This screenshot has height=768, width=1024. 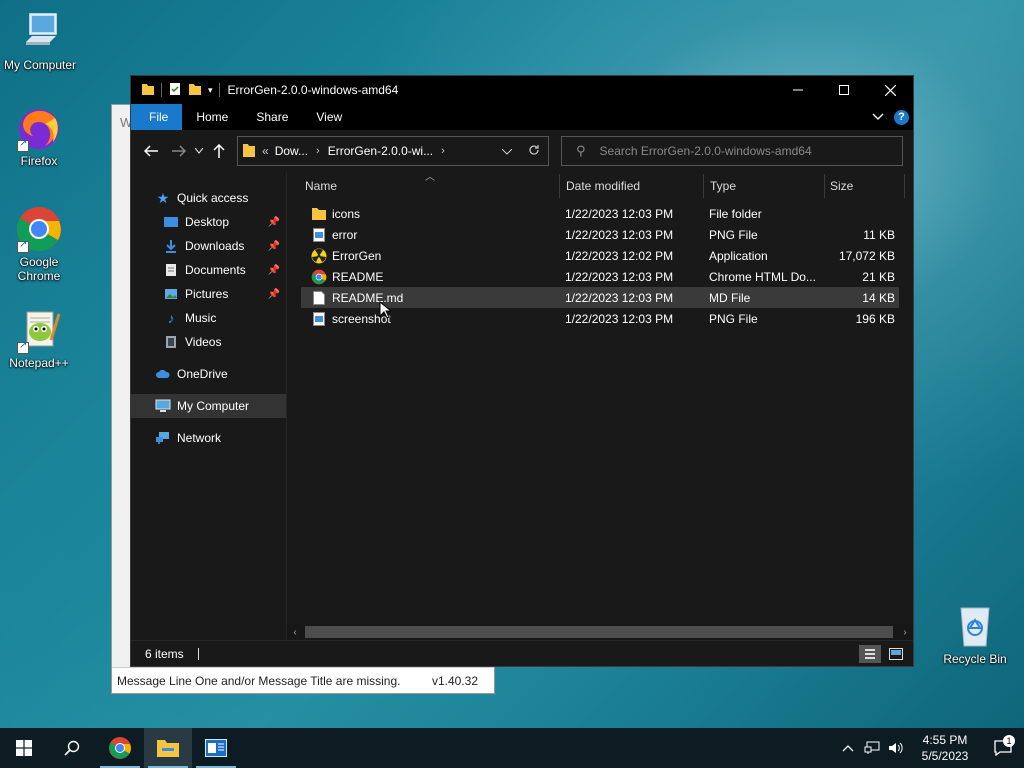 What do you see at coordinates (212, 117) in the screenshot?
I see `tab-home: Home` at bounding box center [212, 117].